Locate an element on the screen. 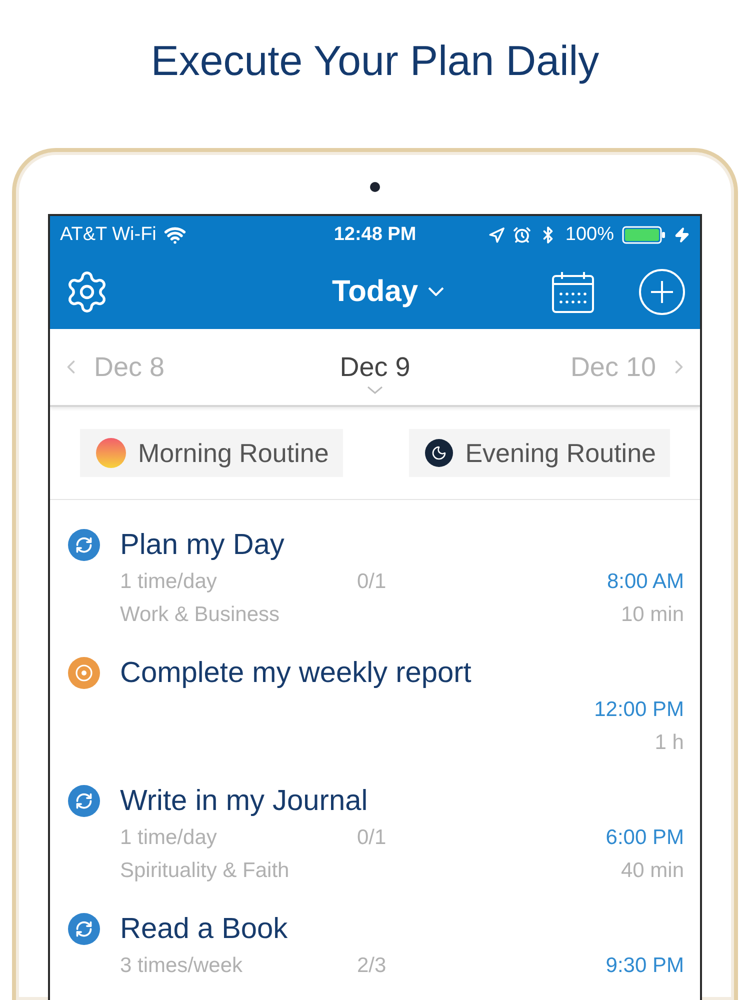 Image resolution: width=750 pixels, height=1000 pixels. category-label: Spirituality & Faith is located at coordinates (205, 870).